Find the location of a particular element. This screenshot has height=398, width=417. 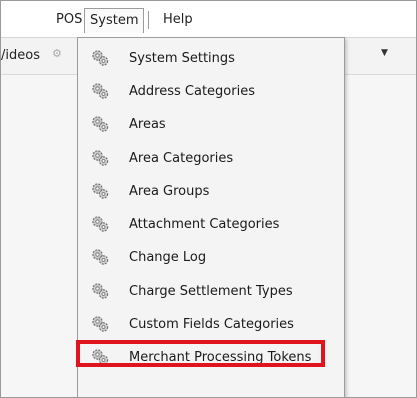

menu-item-label: Change Log is located at coordinates (168, 257).